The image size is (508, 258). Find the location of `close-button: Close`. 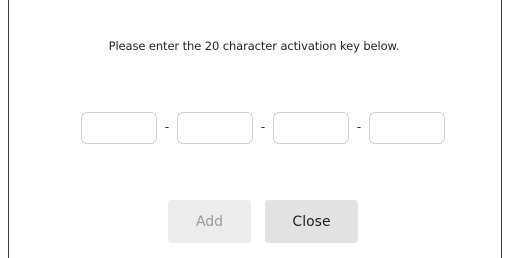

close-button: Close is located at coordinates (311, 221).